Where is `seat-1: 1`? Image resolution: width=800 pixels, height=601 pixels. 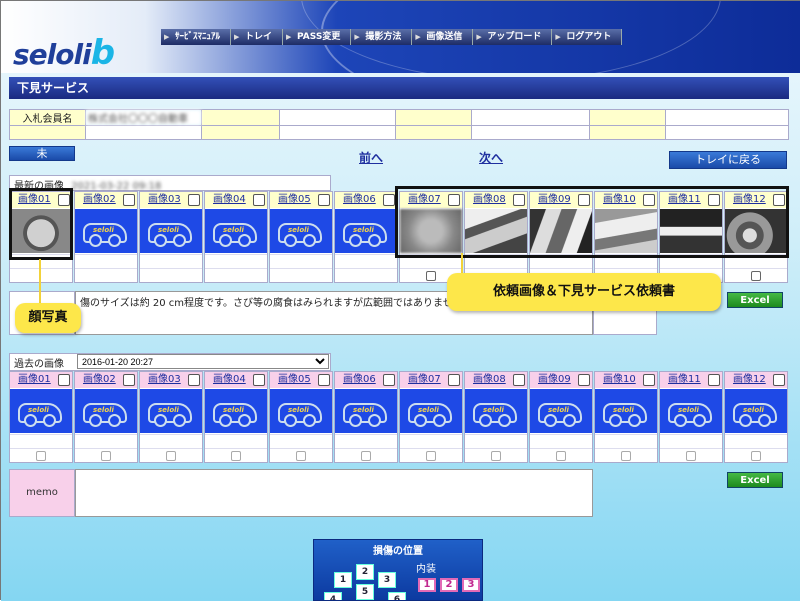
seat-1: 1 is located at coordinates (343, 580).